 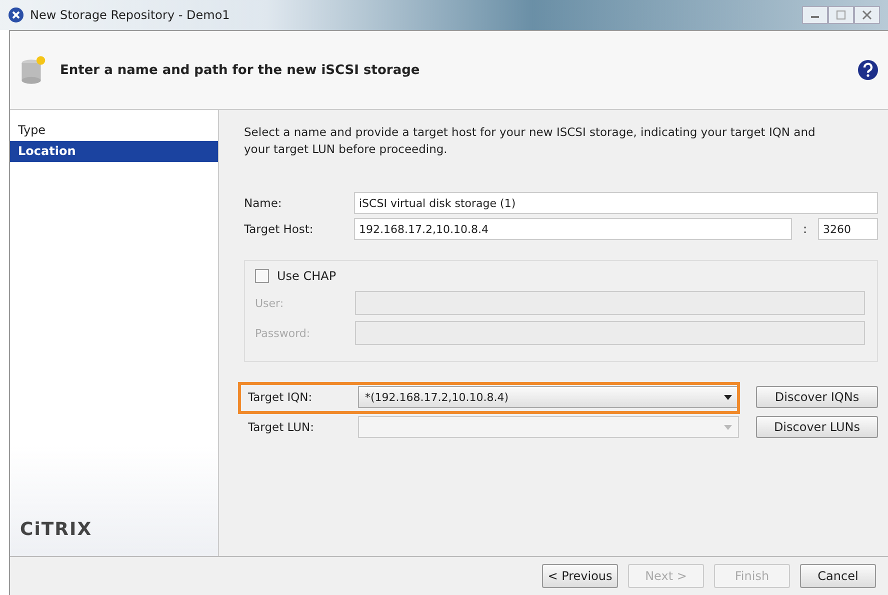 What do you see at coordinates (548, 397) in the screenshot?
I see `dropdown: *(192.168.17.2,10.10.8.4)` at bounding box center [548, 397].